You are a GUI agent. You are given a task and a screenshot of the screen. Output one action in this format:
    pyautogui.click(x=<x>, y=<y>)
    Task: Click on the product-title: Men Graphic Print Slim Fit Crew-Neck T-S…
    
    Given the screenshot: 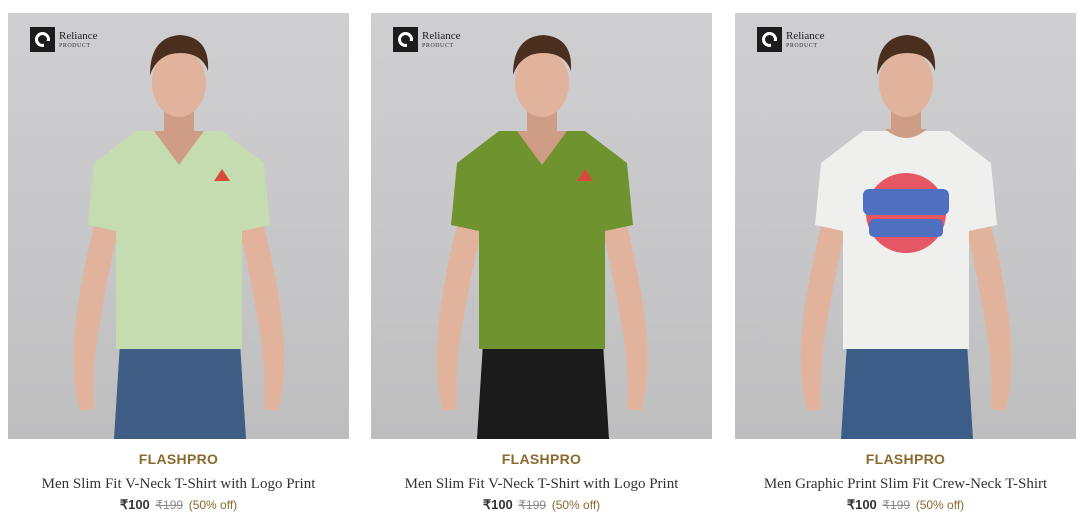 What is the action you would take?
    pyautogui.click(x=905, y=484)
    